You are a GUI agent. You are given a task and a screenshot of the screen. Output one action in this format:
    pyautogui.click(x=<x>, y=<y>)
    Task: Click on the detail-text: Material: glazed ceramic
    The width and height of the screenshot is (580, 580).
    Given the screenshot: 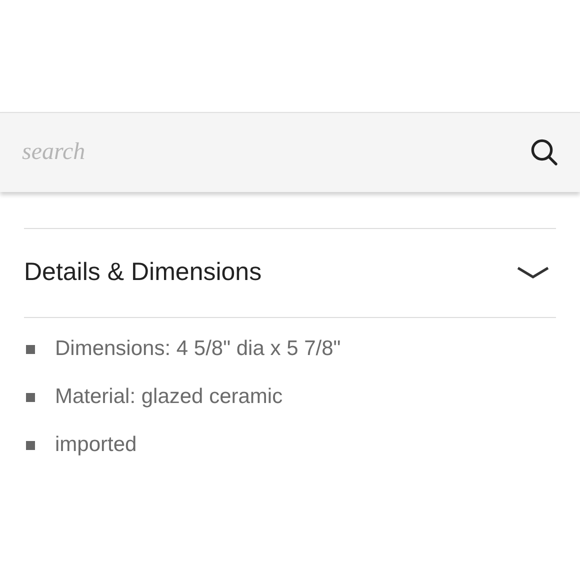 What is the action you would take?
    pyautogui.click(x=169, y=397)
    